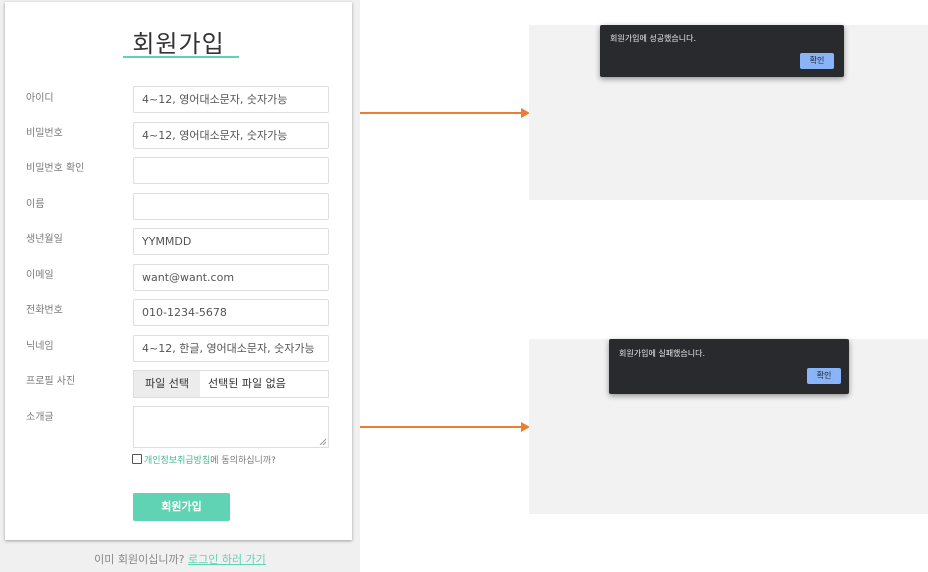 The height and width of the screenshot is (572, 928). What do you see at coordinates (243, 461) in the screenshot?
I see `agree-question-text: 에 동의하십니까?` at bounding box center [243, 461].